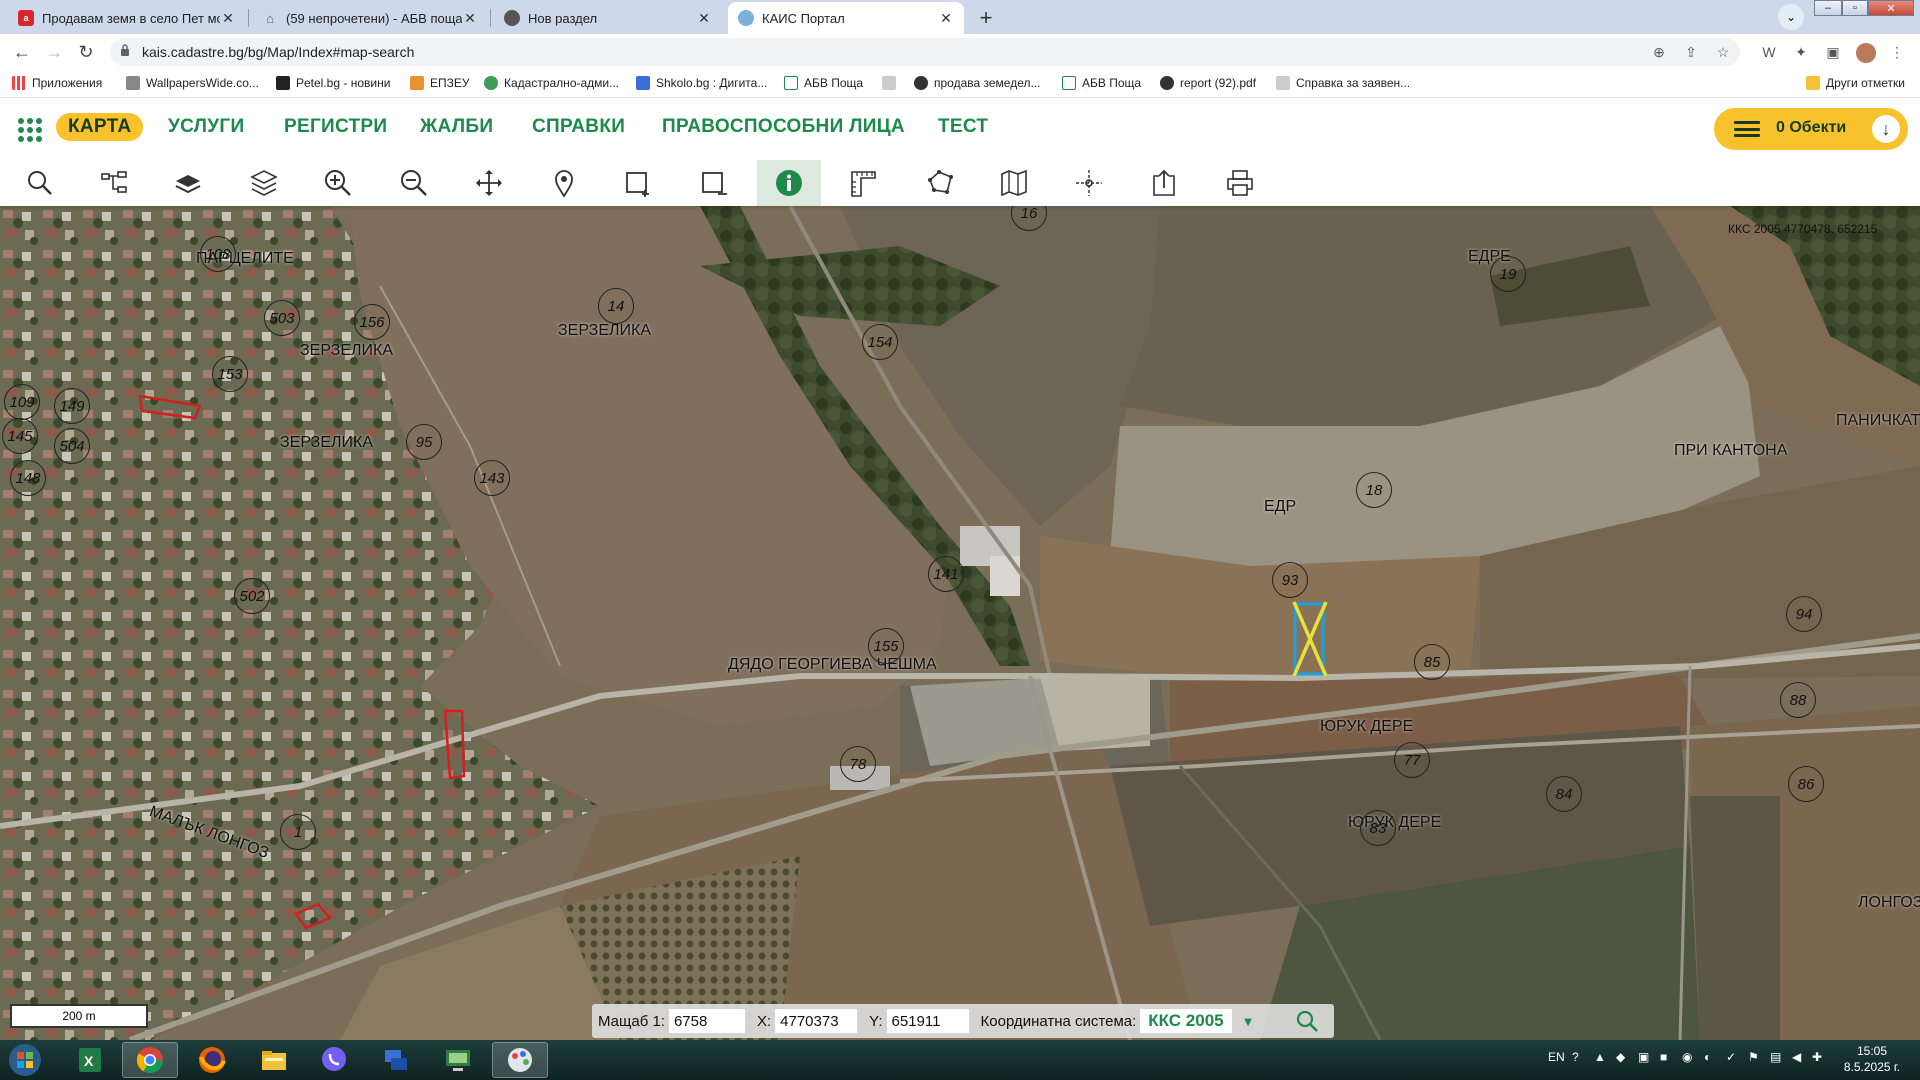  What do you see at coordinates (458, 1060) in the screenshot?
I see `monitor-app-icon` at bounding box center [458, 1060].